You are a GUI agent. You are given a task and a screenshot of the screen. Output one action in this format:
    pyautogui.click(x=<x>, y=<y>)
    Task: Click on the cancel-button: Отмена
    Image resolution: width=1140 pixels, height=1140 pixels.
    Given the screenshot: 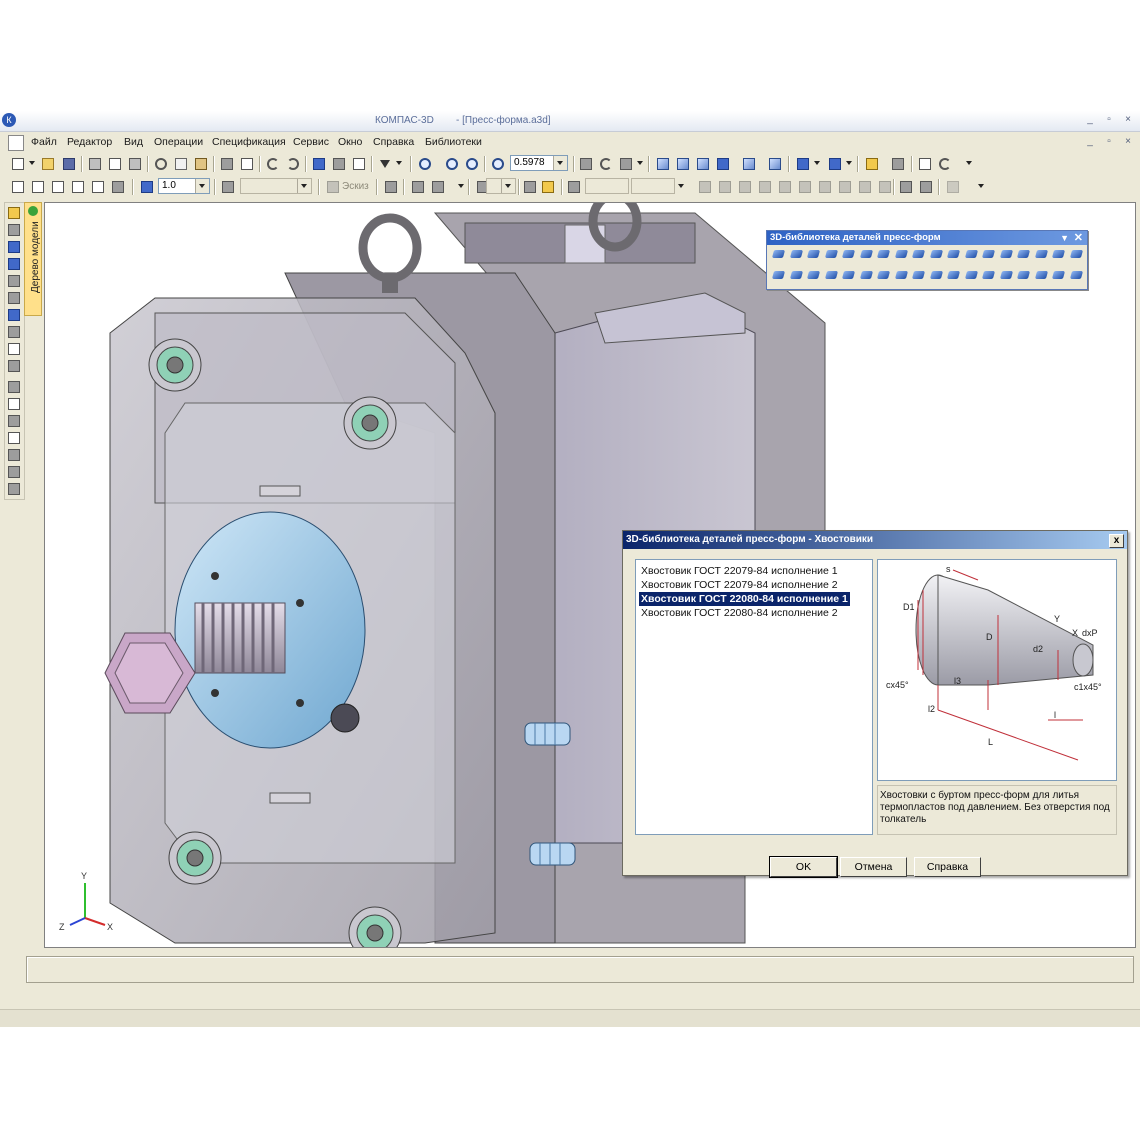 What is the action you would take?
    pyautogui.click(x=873, y=867)
    